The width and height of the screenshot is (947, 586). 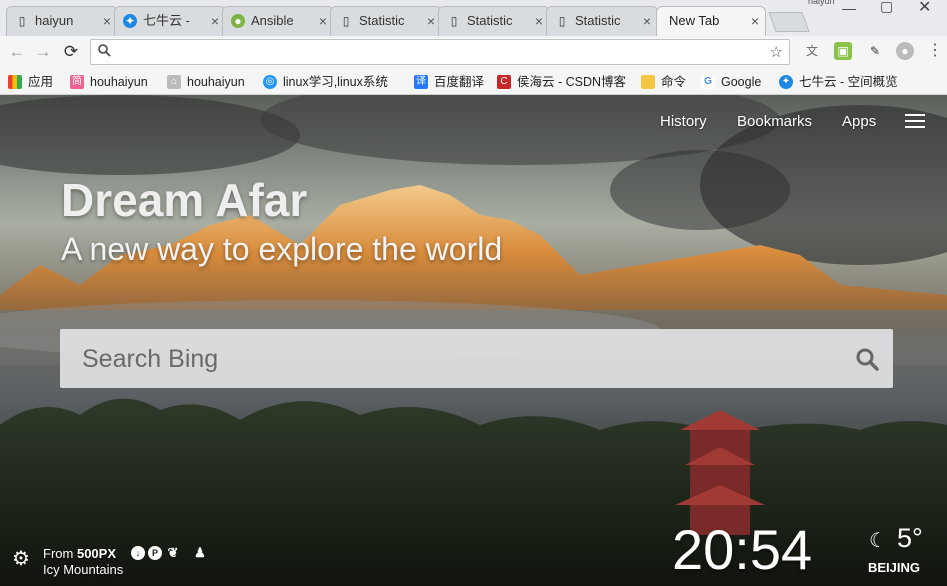 I want to click on credit-source-link: 500PX, so click(x=96, y=553).